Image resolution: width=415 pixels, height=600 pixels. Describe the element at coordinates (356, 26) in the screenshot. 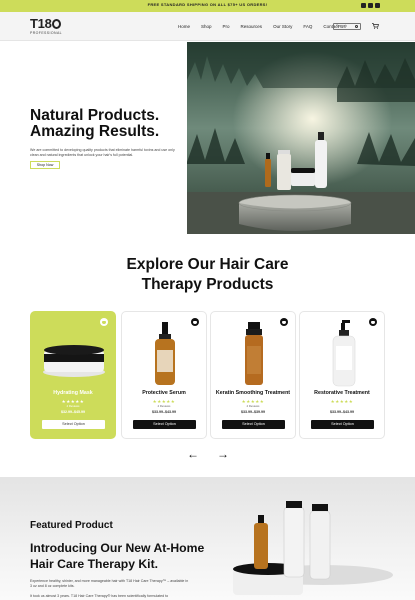

I see `search-icon` at that location.